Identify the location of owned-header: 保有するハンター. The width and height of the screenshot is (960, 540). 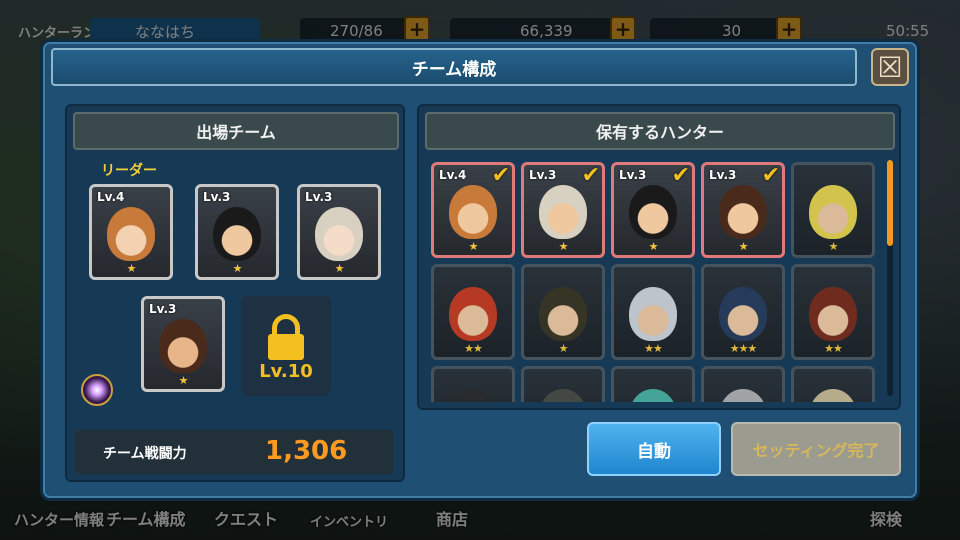
(660, 131).